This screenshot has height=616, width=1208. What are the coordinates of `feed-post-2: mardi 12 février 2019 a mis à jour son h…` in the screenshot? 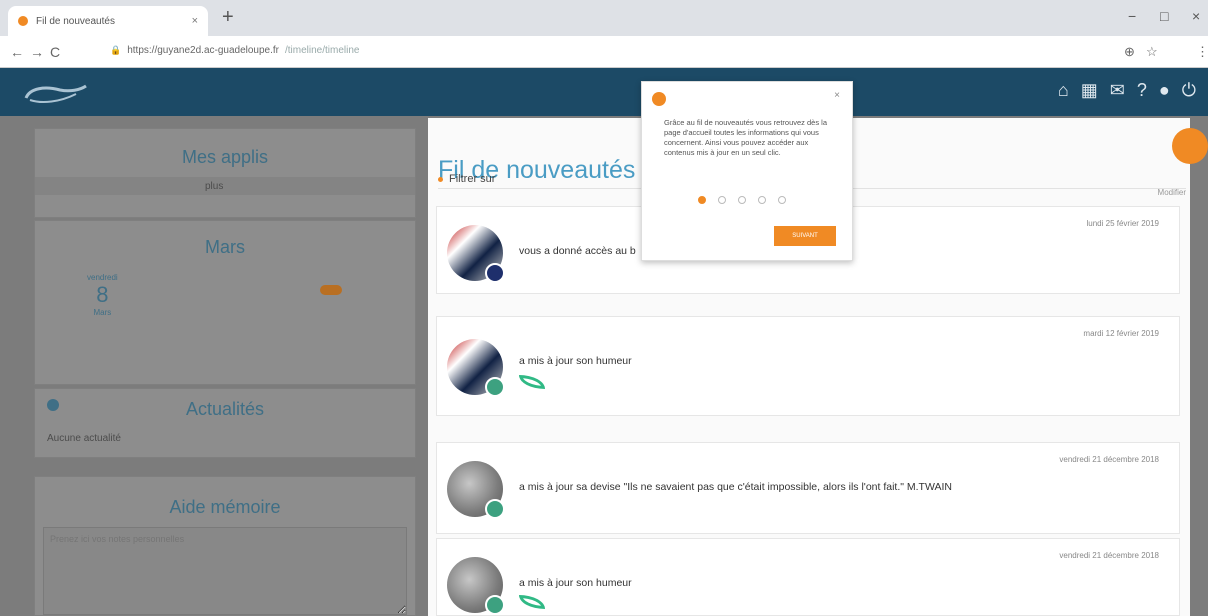 It's located at (808, 366).